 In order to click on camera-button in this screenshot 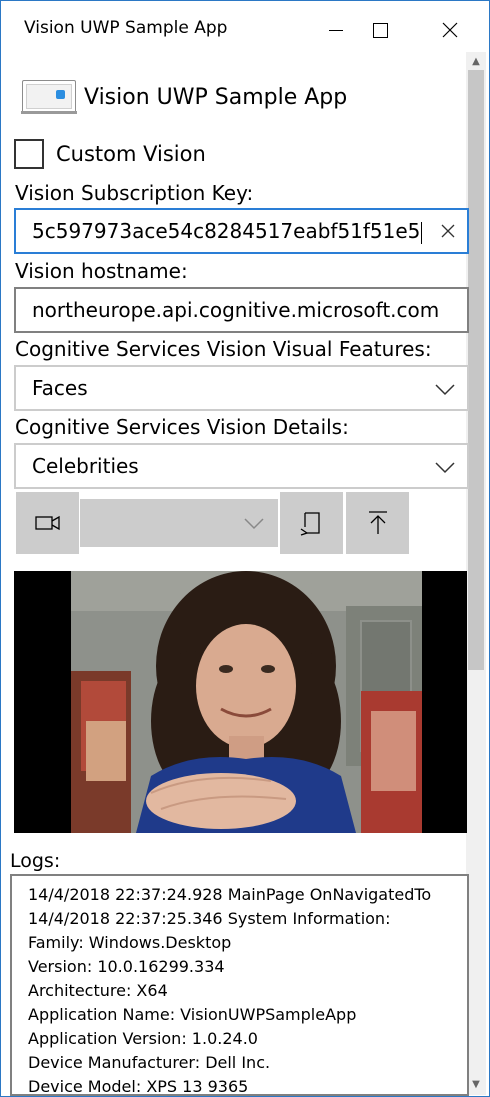, I will do `click(47, 523)`.